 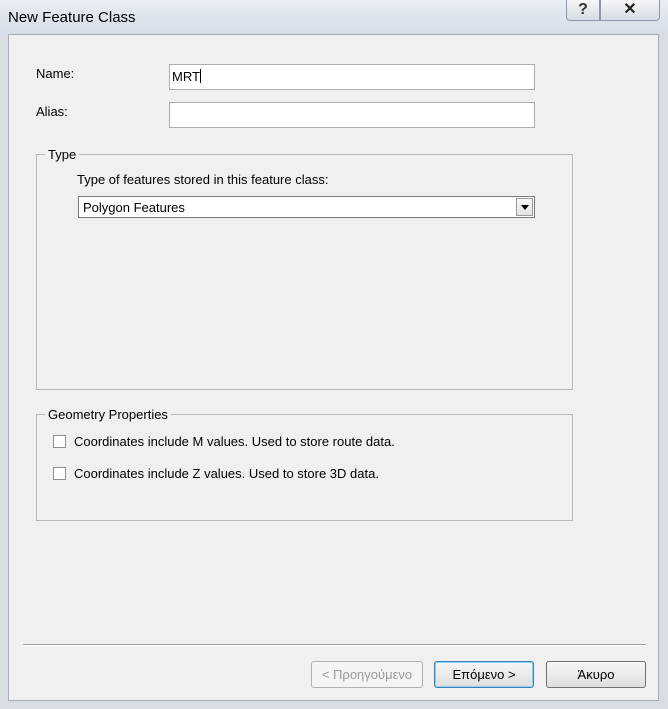 I want to click on window-title: New Feature Class, so click(x=72, y=17).